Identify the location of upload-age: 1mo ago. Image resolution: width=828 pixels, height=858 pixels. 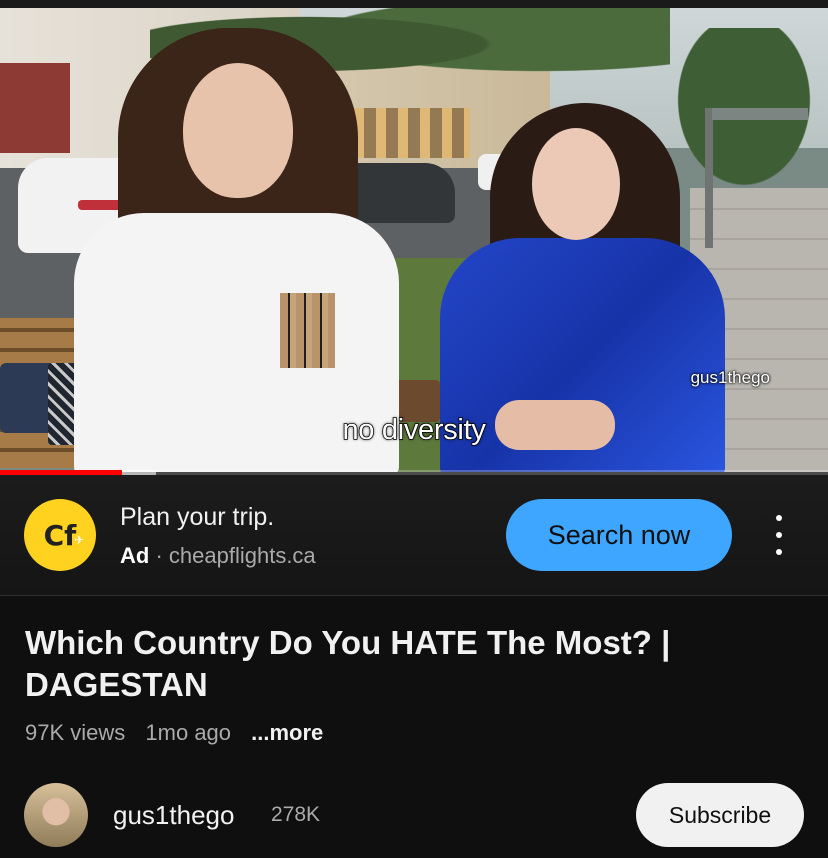
(188, 732).